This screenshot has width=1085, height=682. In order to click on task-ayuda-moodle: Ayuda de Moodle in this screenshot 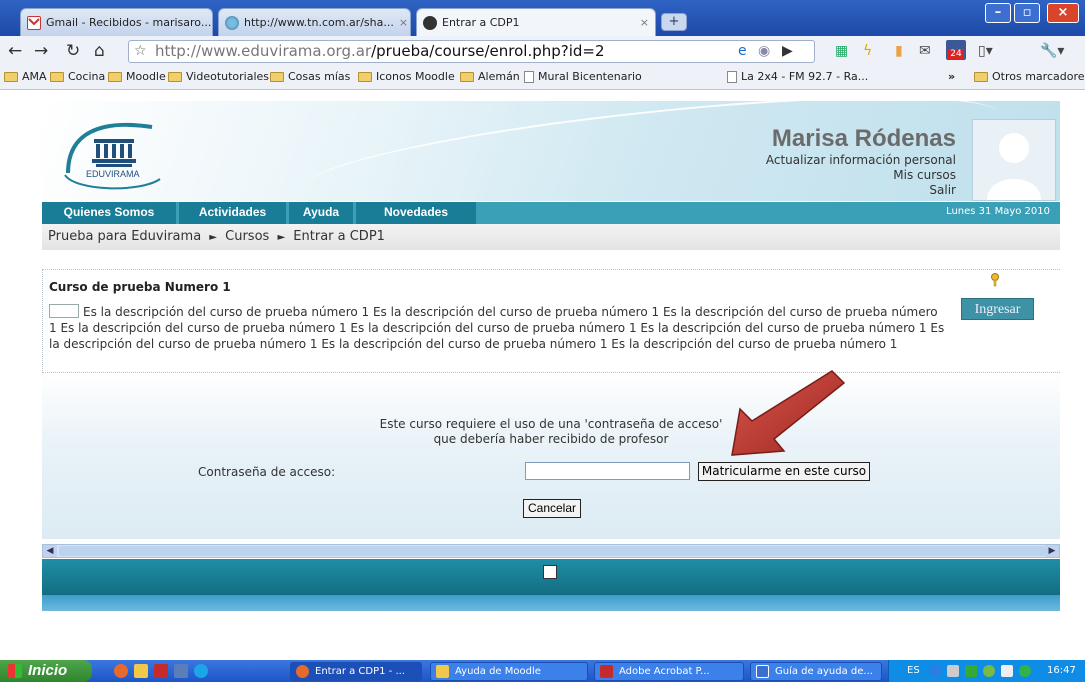, I will do `click(509, 671)`.